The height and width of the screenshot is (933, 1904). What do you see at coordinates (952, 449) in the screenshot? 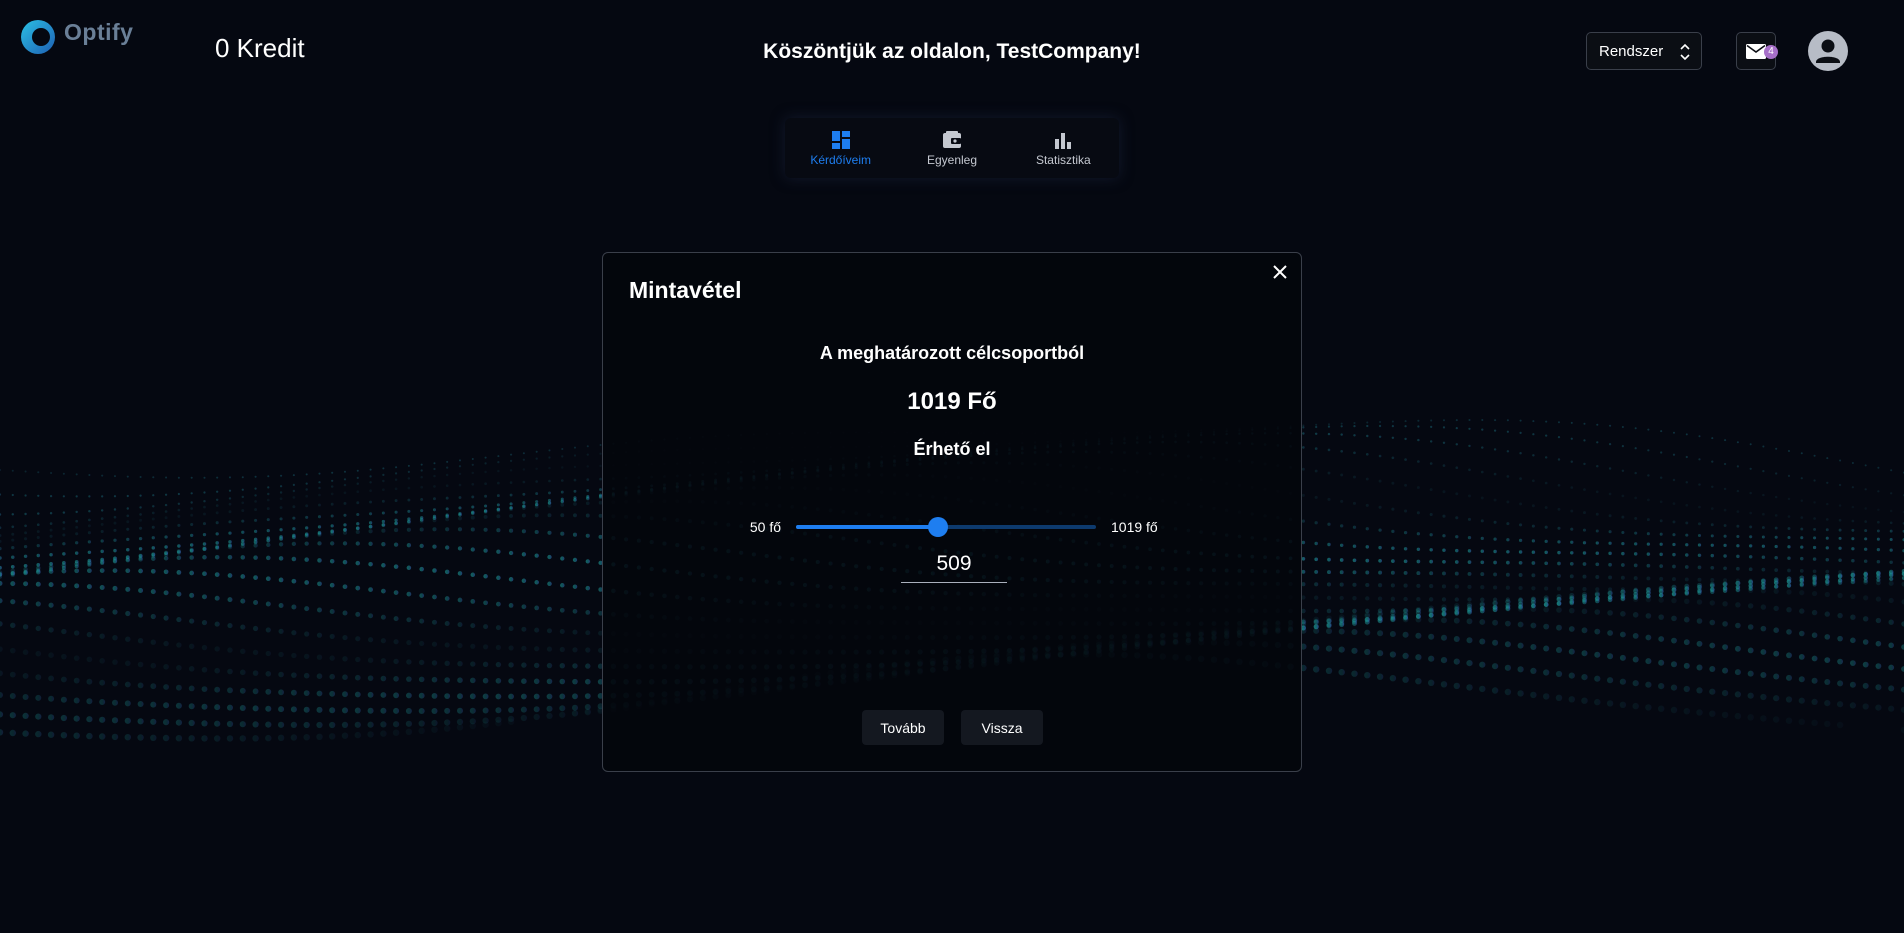
I see `available-text: Érhető el` at bounding box center [952, 449].